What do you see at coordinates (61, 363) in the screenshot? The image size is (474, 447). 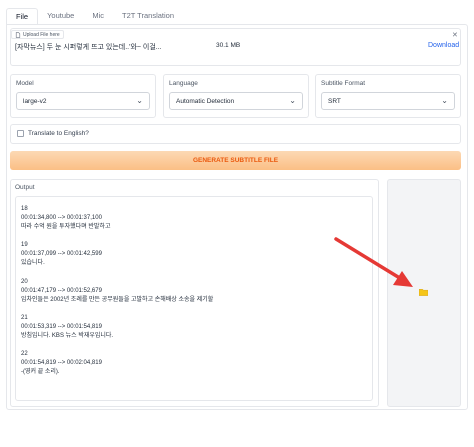 I see `subtitle-time: 00:01:54,819 --> 00:02:04,819` at bounding box center [61, 363].